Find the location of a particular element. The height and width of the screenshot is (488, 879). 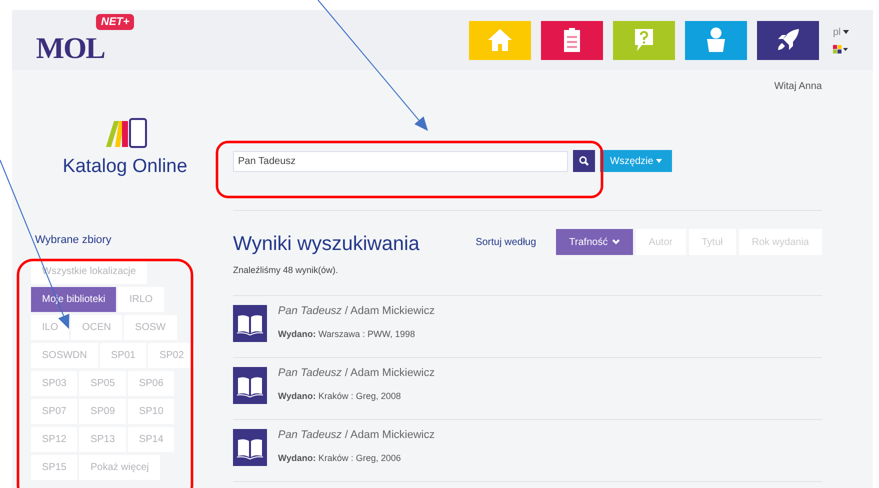

location-filter: SP15 is located at coordinates (54, 467).